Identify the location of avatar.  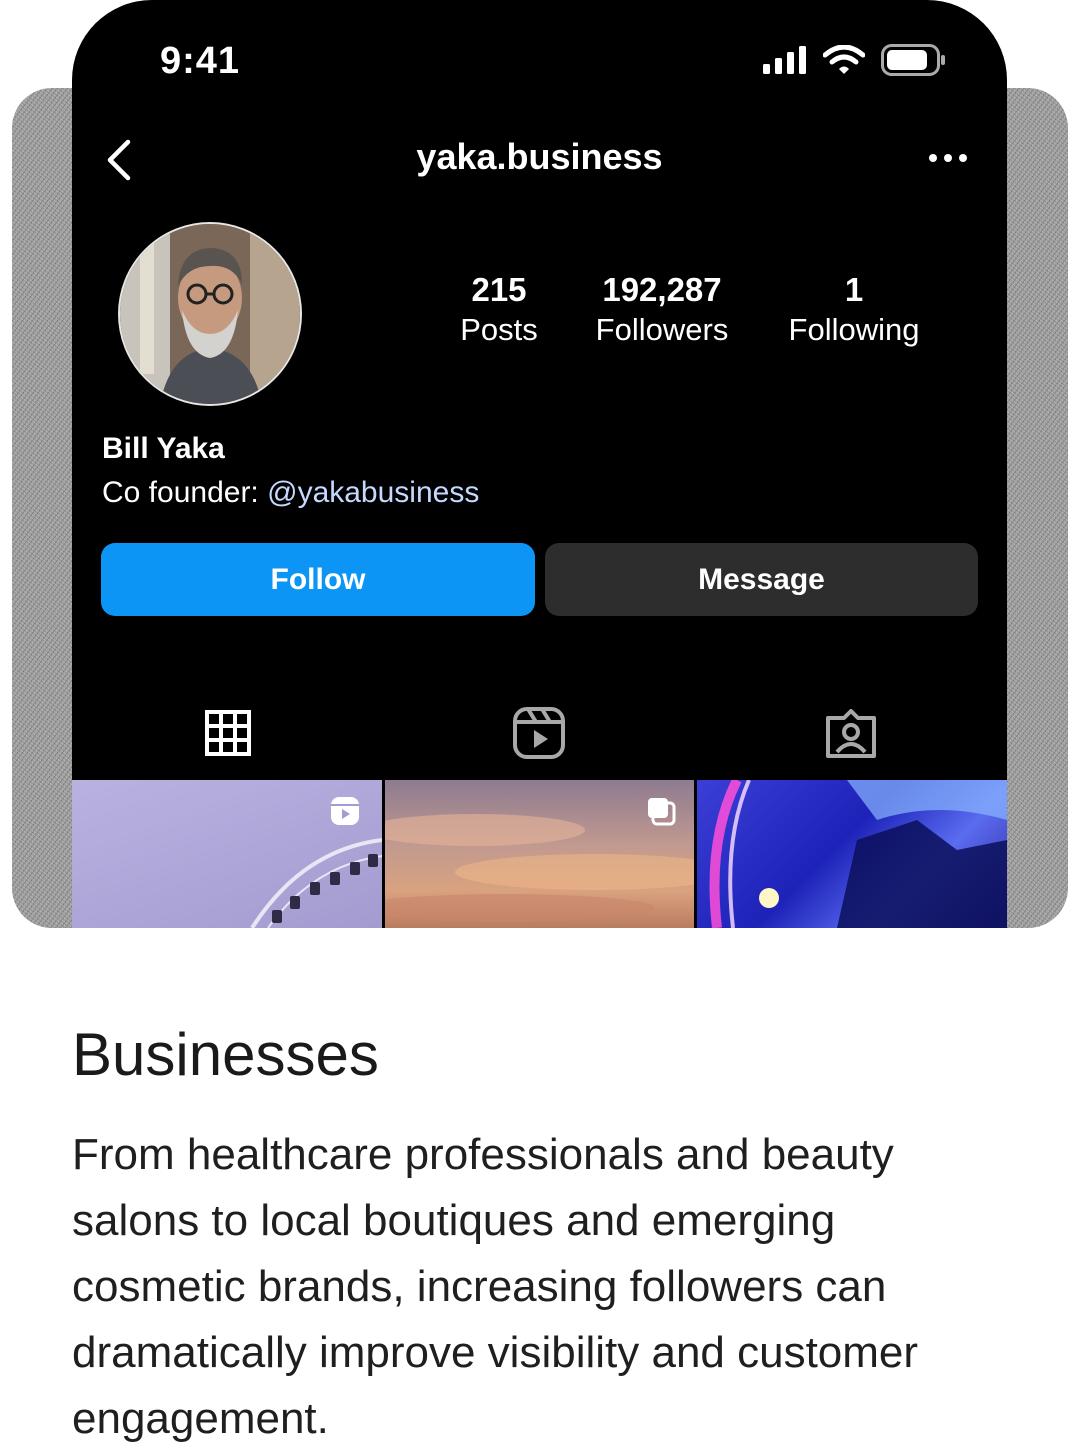
(210, 314).